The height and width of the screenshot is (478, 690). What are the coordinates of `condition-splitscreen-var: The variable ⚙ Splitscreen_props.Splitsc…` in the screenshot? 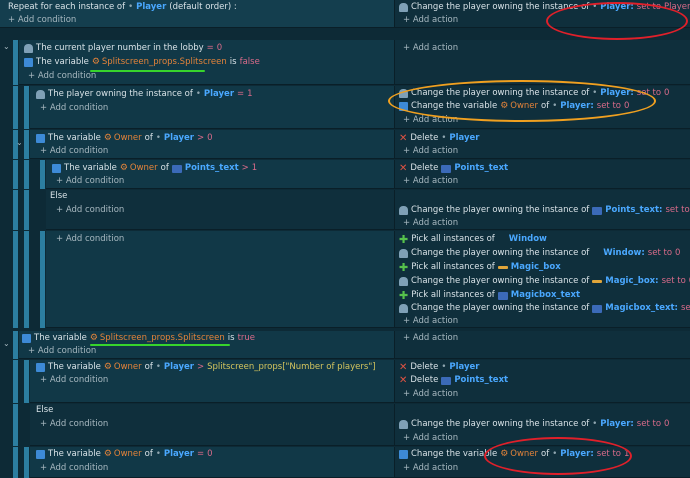 It's located at (142, 62).